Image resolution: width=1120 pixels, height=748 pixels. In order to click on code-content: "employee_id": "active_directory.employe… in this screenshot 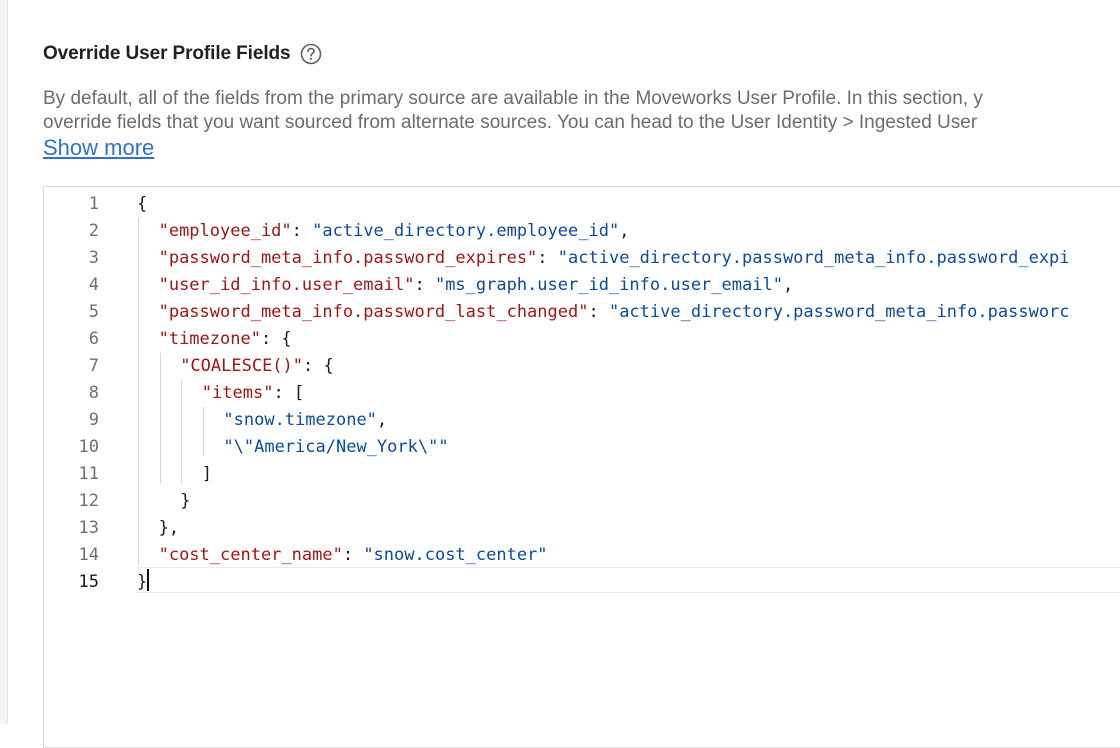, I will do `click(394, 231)`.